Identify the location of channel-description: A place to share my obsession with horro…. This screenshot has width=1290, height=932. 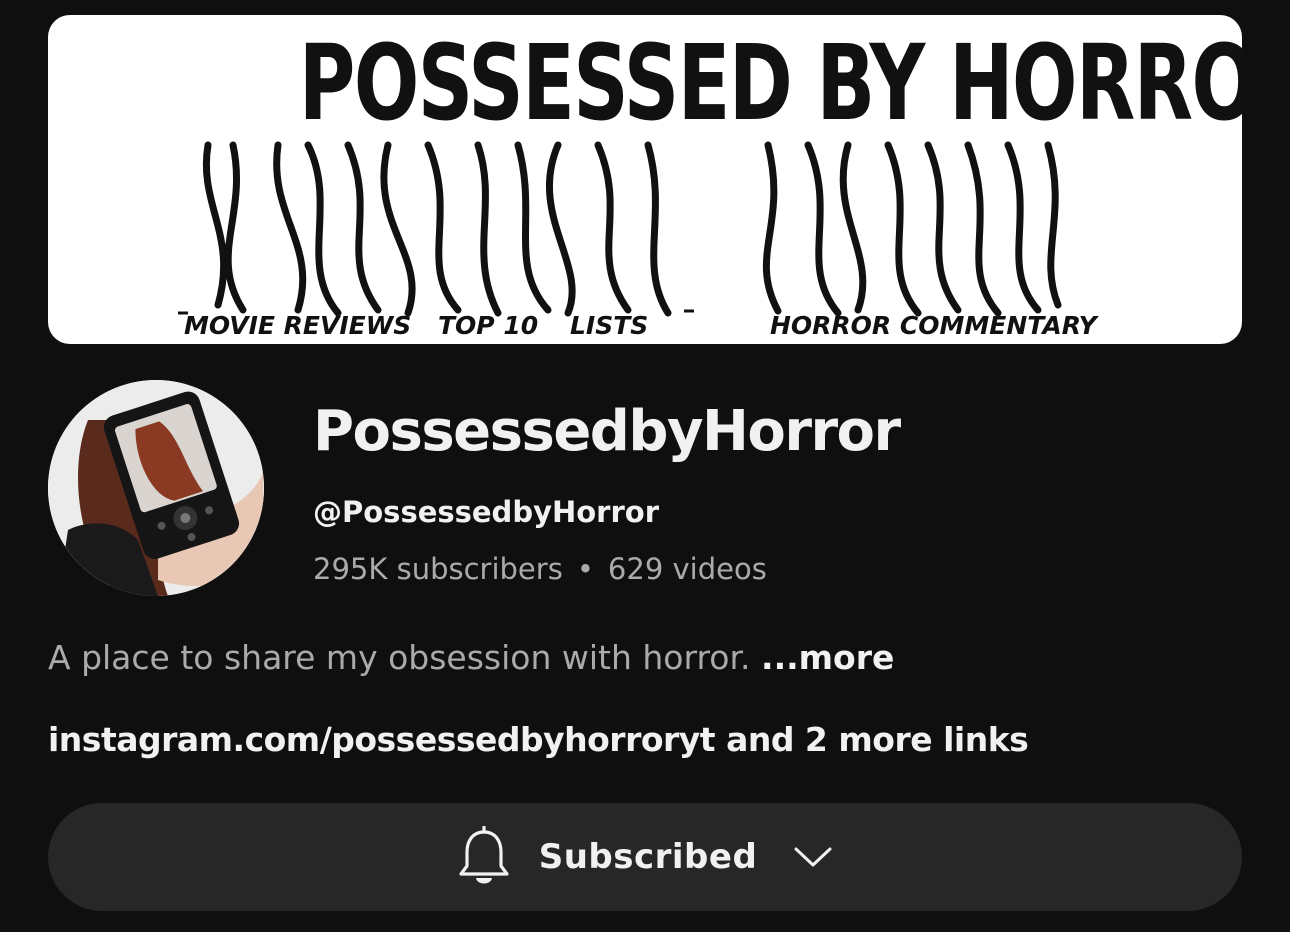
(471, 658).